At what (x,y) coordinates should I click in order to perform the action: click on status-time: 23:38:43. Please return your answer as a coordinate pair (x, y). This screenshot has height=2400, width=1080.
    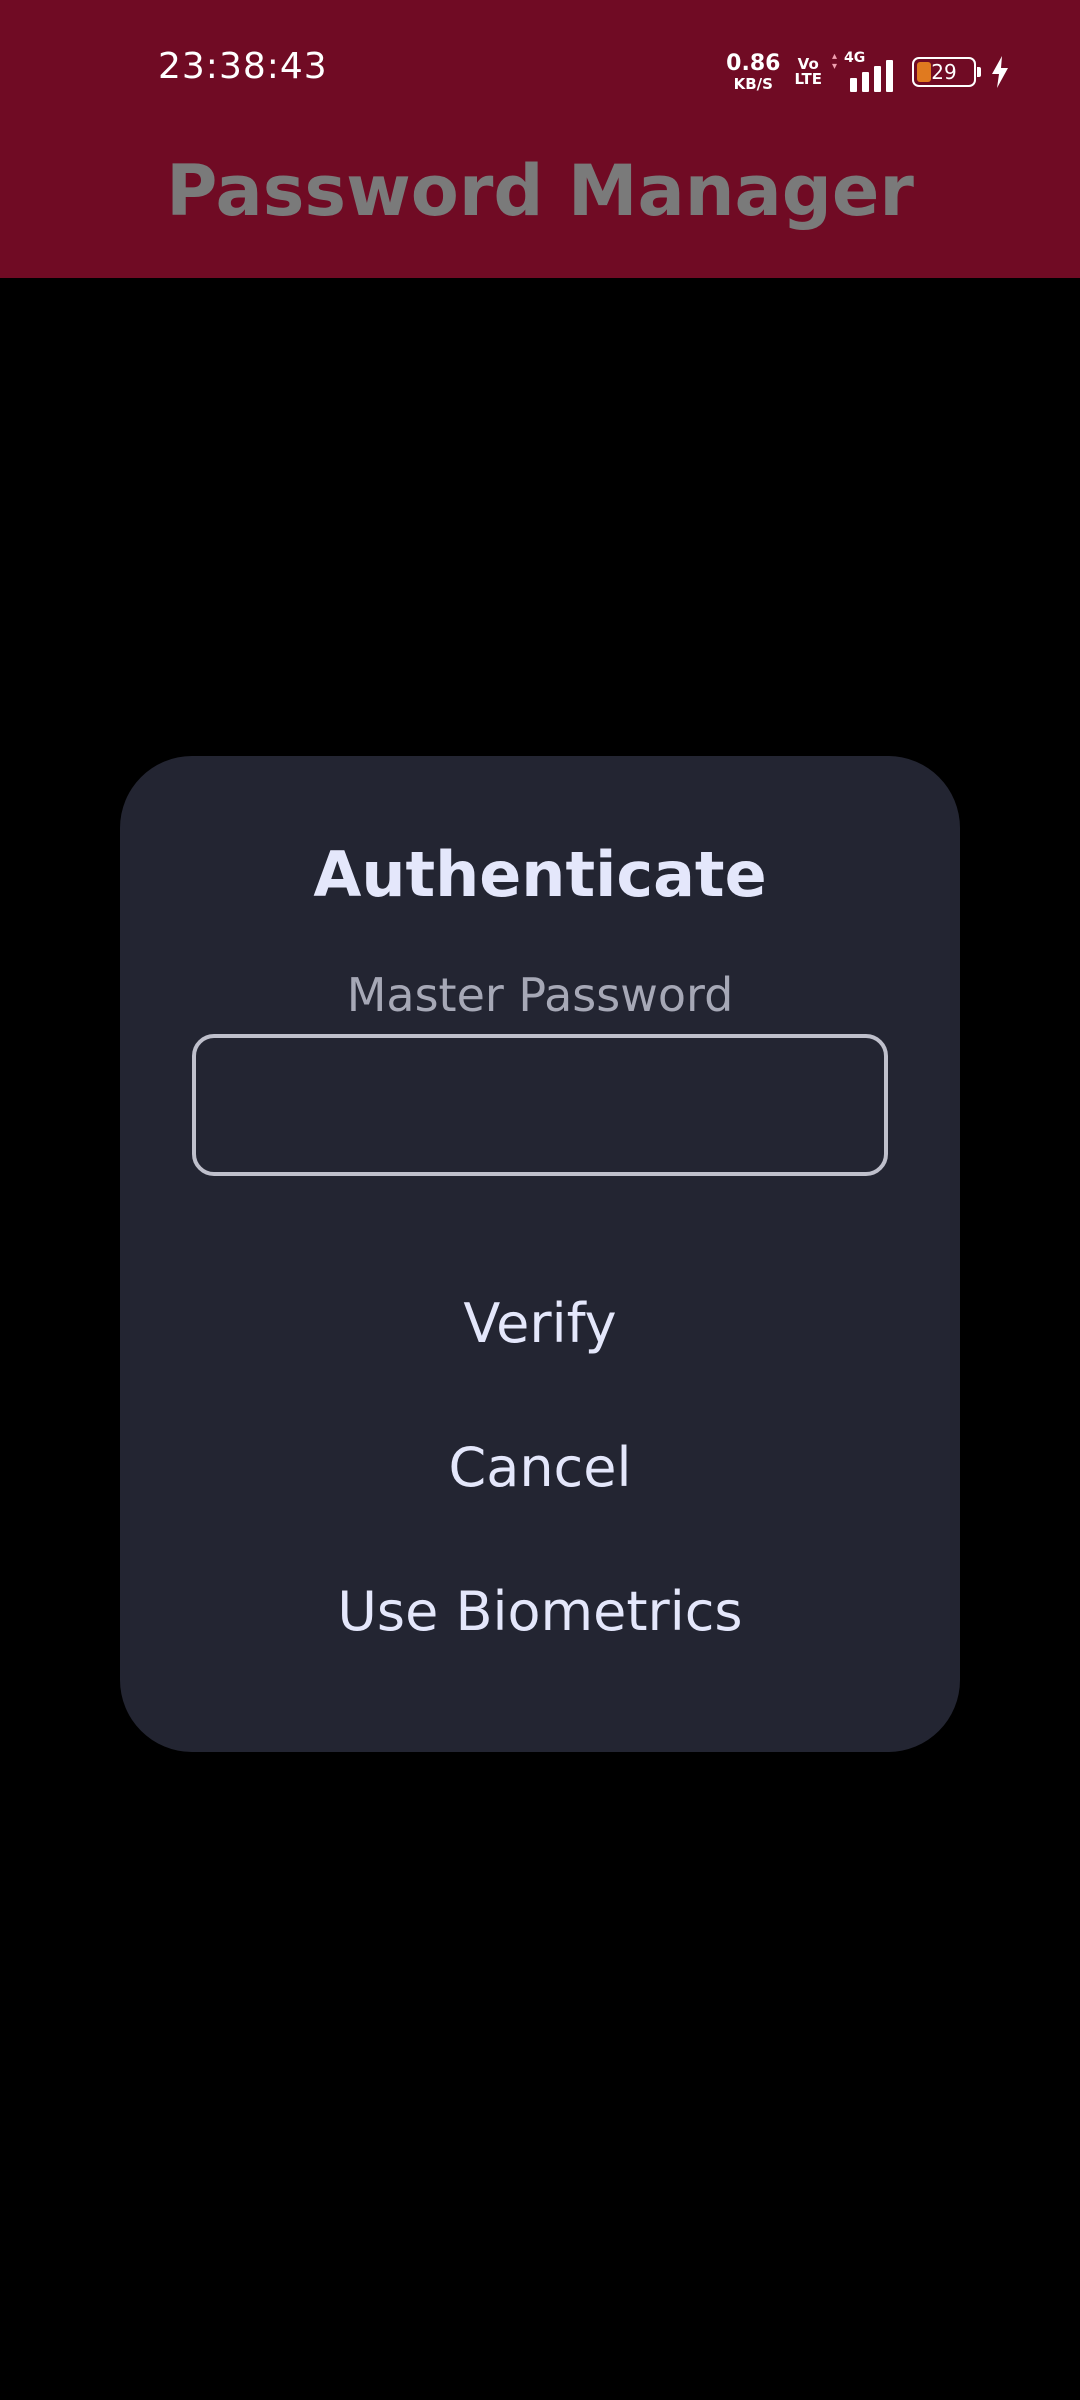
    Looking at the image, I should click on (243, 66).